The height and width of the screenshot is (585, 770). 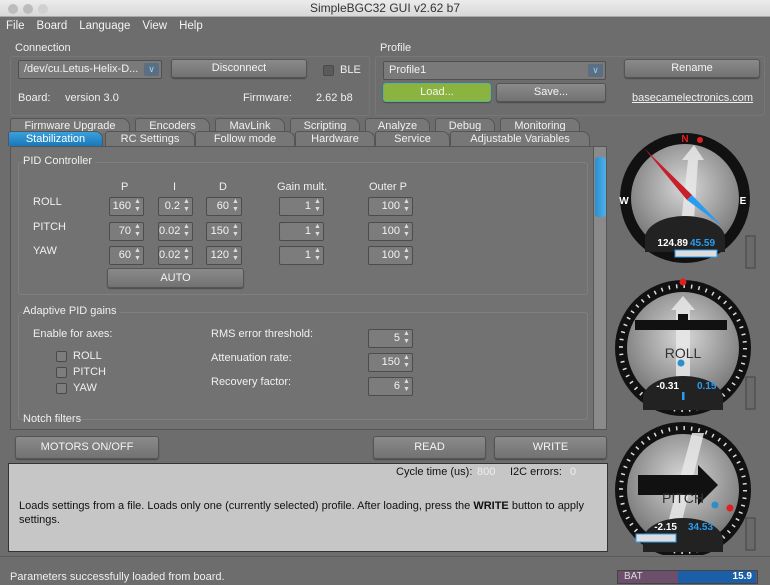 What do you see at coordinates (73, 334) in the screenshot?
I see `enable-axes-label: Enable for axes:` at bounding box center [73, 334].